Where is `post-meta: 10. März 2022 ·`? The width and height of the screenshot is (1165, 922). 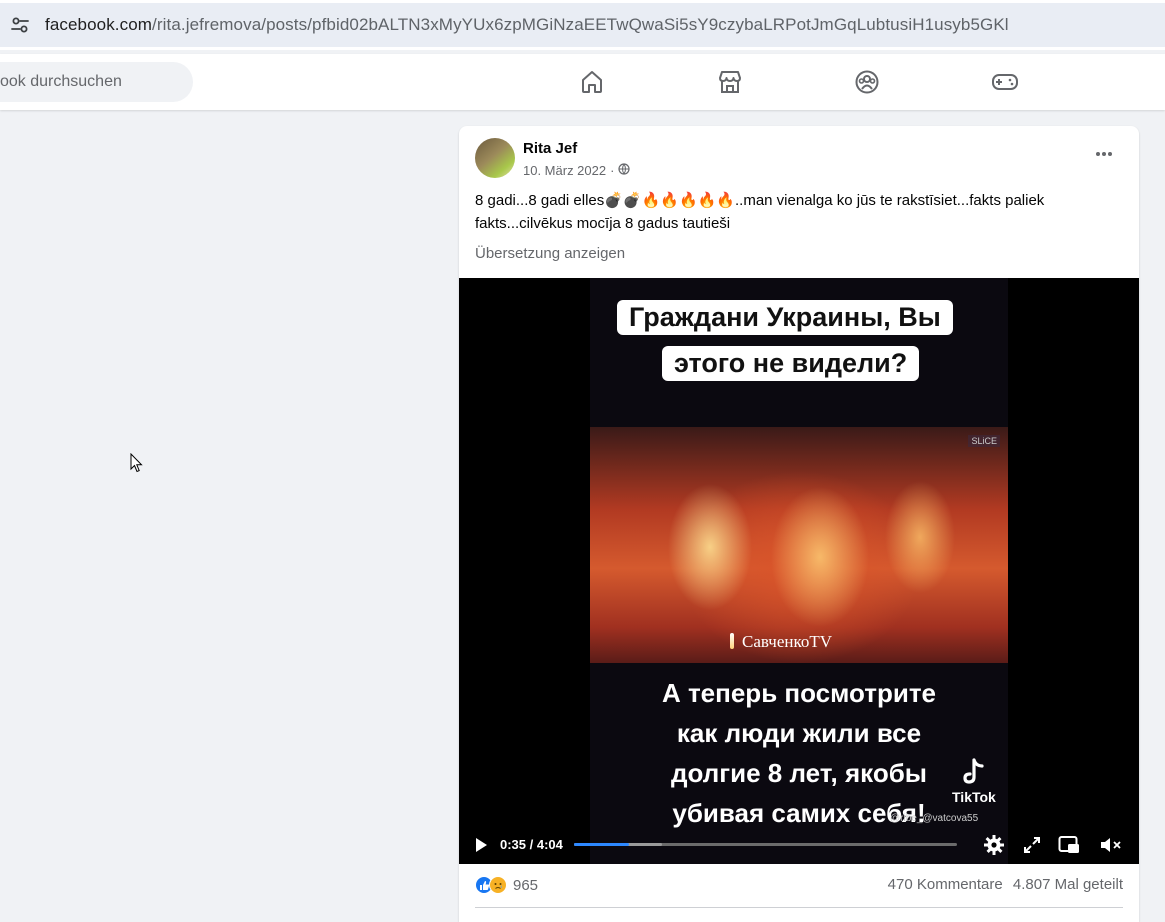 post-meta: 10. März 2022 · is located at coordinates (577, 170).